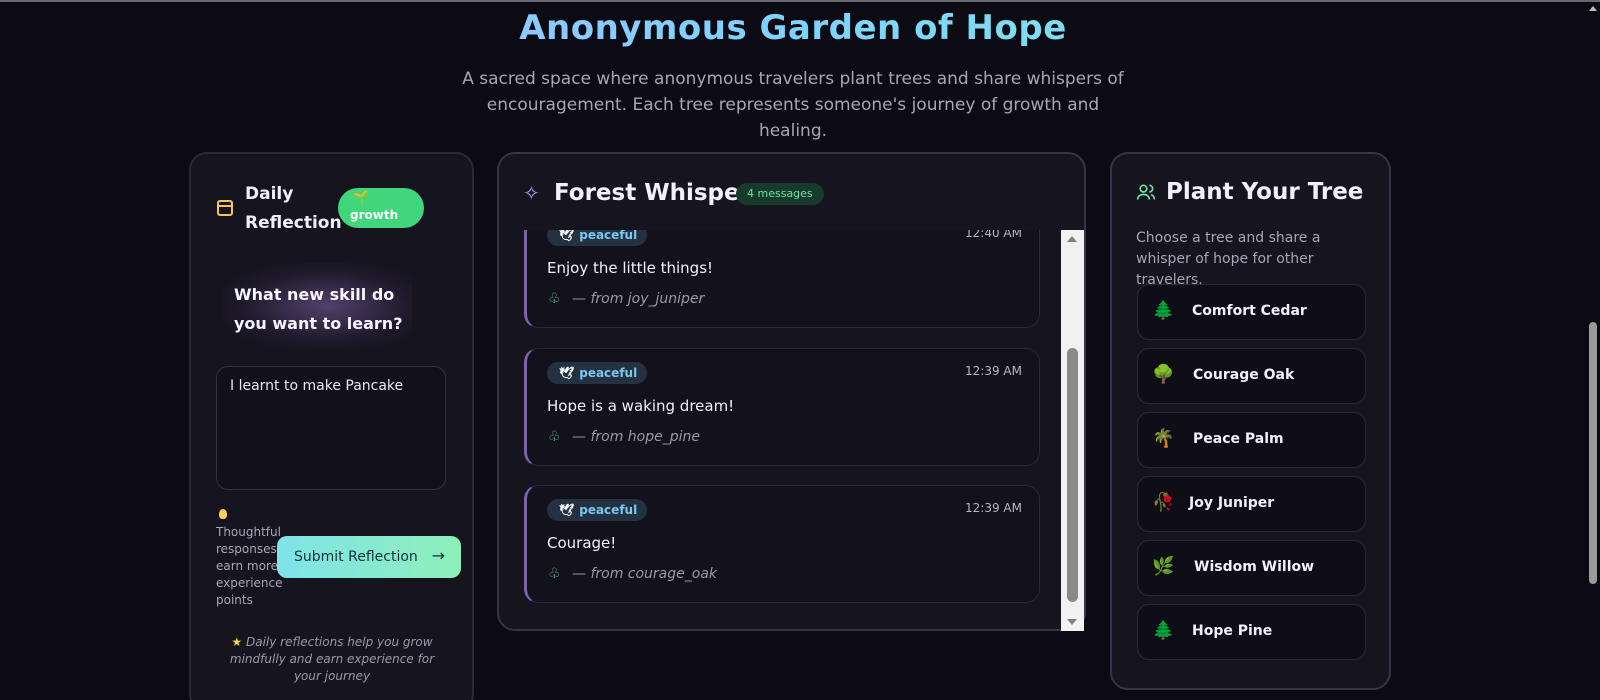 The width and height of the screenshot is (1600, 700). I want to click on deciduous-tree-icon: 🌳, so click(1163, 374).